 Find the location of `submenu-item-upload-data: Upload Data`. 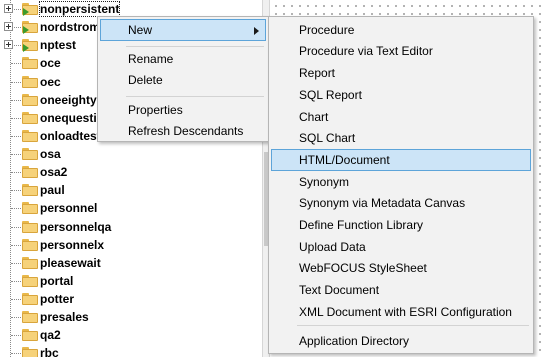

submenu-item-upload-data: Upload Data is located at coordinates (401, 247).